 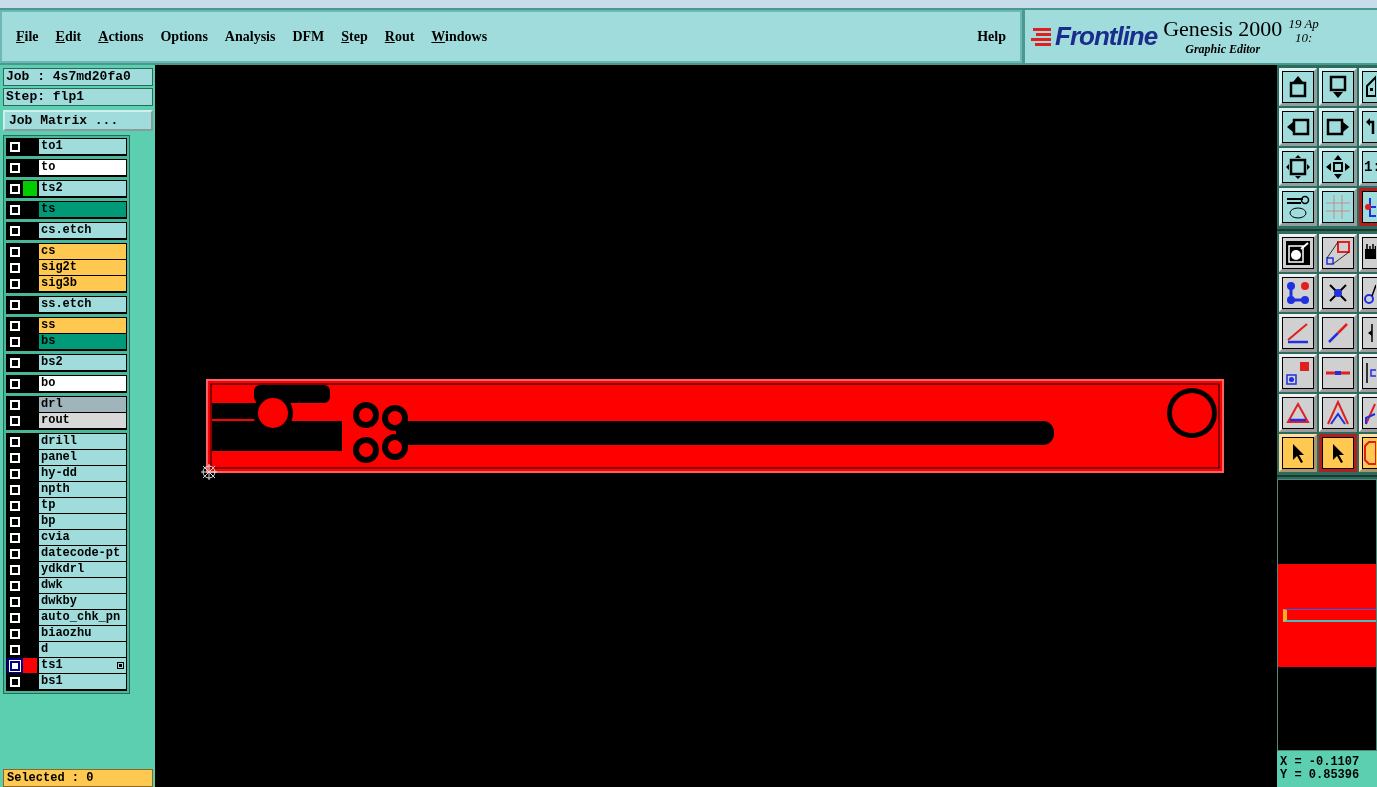 What do you see at coordinates (1042, 36) in the screenshot?
I see `speed-lines-icon` at bounding box center [1042, 36].